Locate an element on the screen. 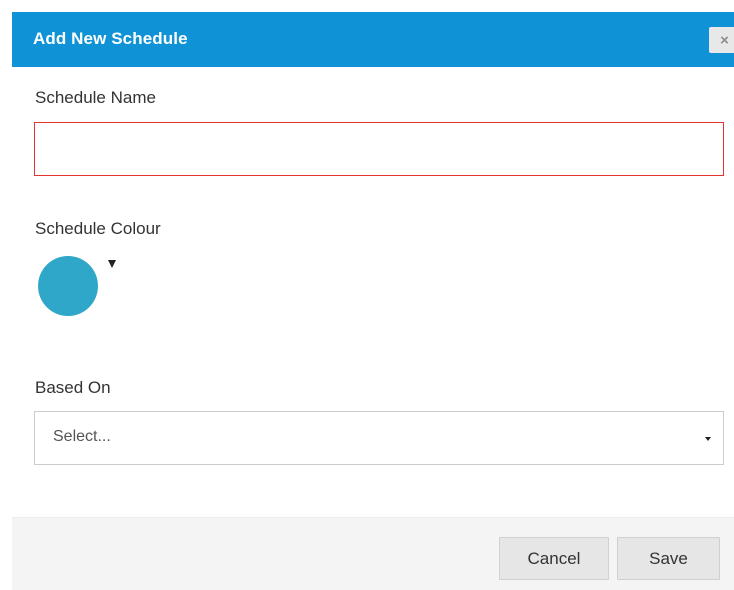  colour-swatch is located at coordinates (68, 286).